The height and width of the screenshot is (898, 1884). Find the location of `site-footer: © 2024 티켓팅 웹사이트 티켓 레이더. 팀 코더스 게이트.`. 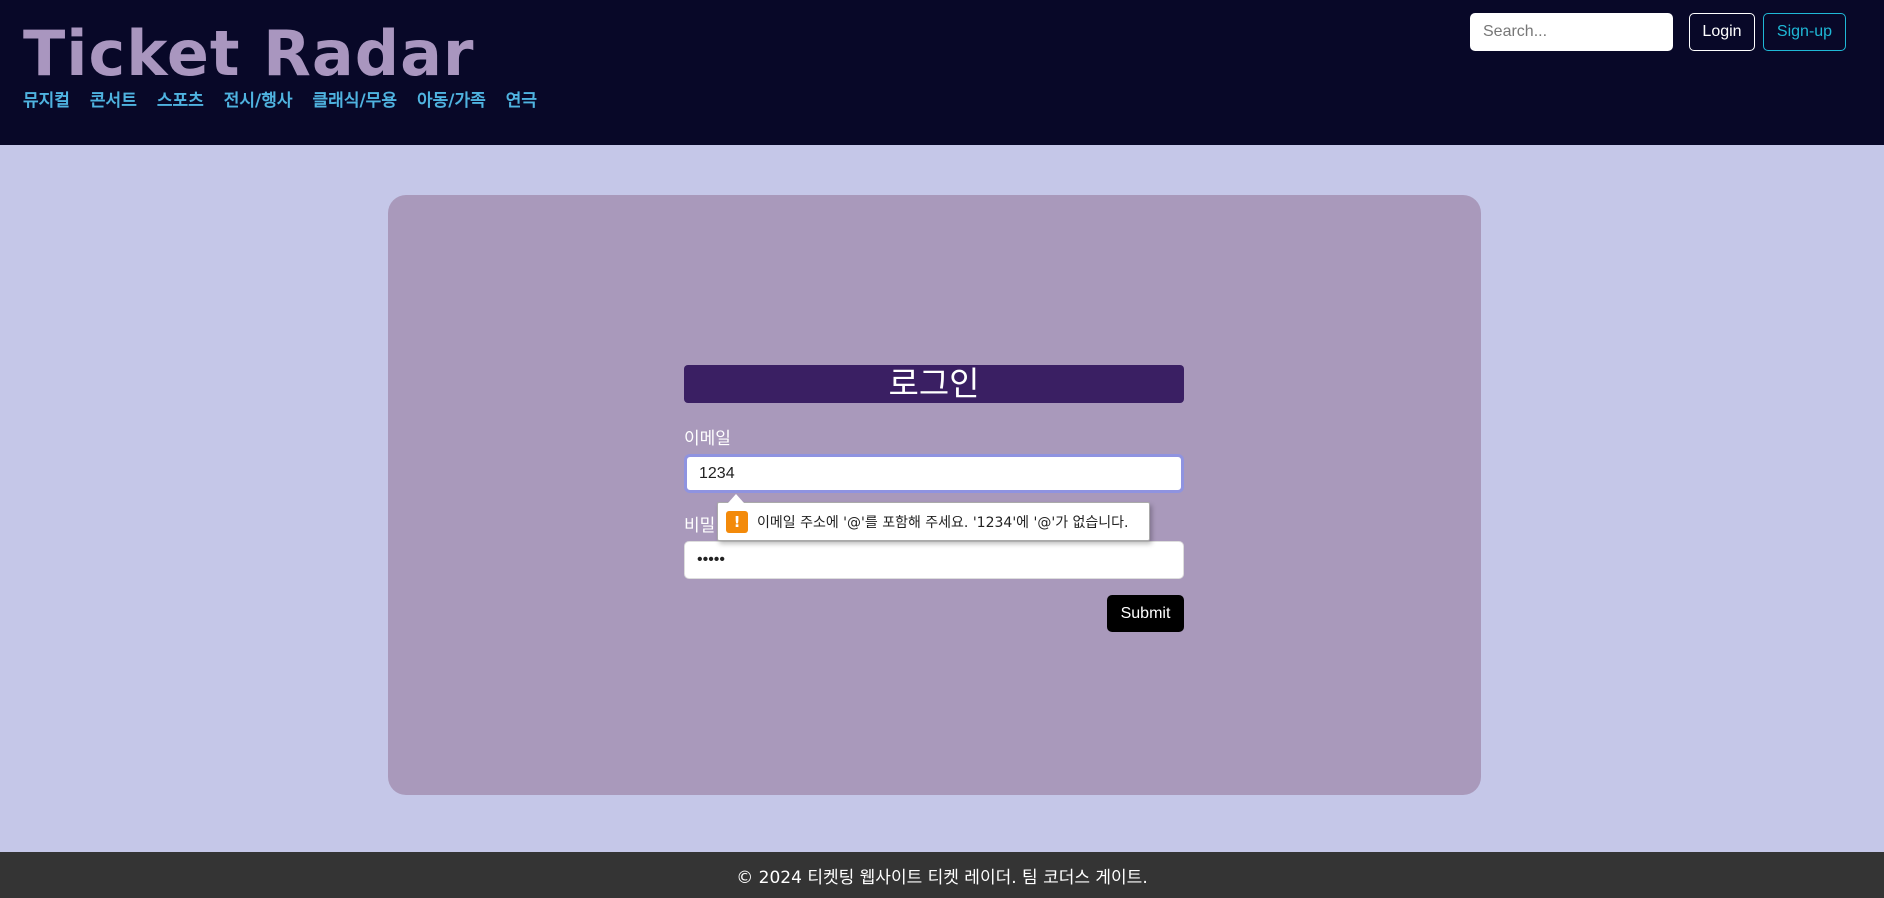

site-footer: © 2024 티켓팅 웹사이트 티켓 레이더. 팀 코더스 게이트. is located at coordinates (942, 875).